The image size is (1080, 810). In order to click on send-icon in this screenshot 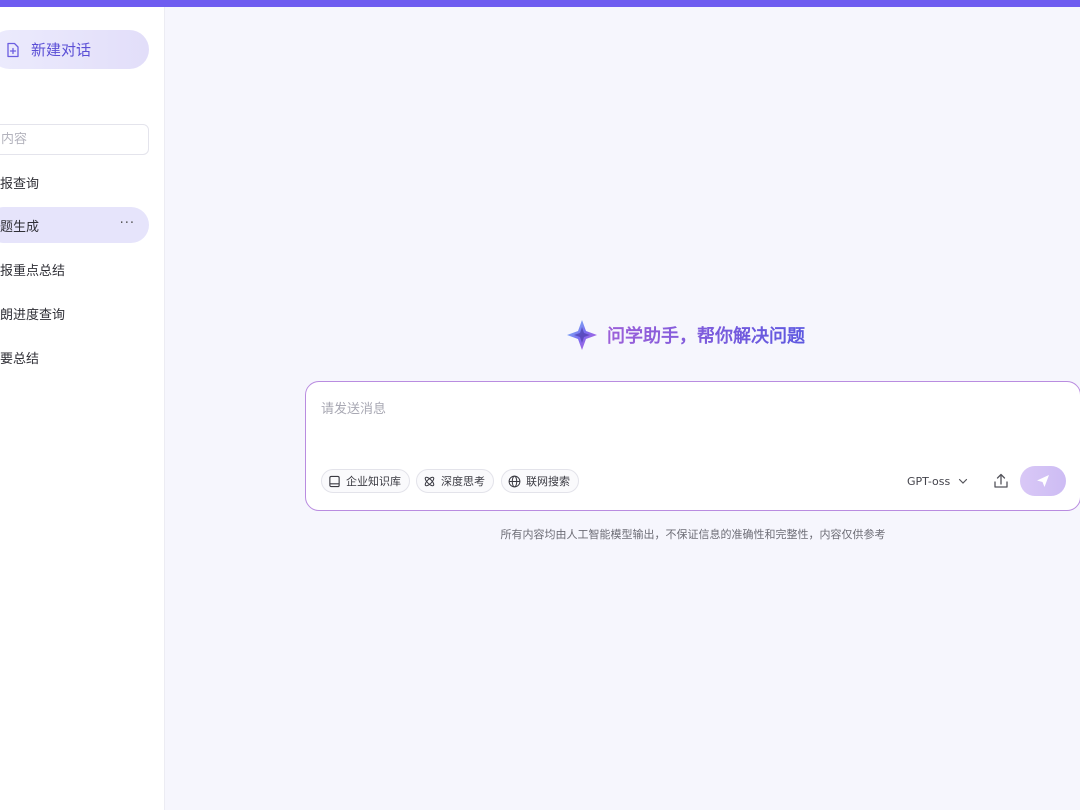, I will do `click(1043, 481)`.